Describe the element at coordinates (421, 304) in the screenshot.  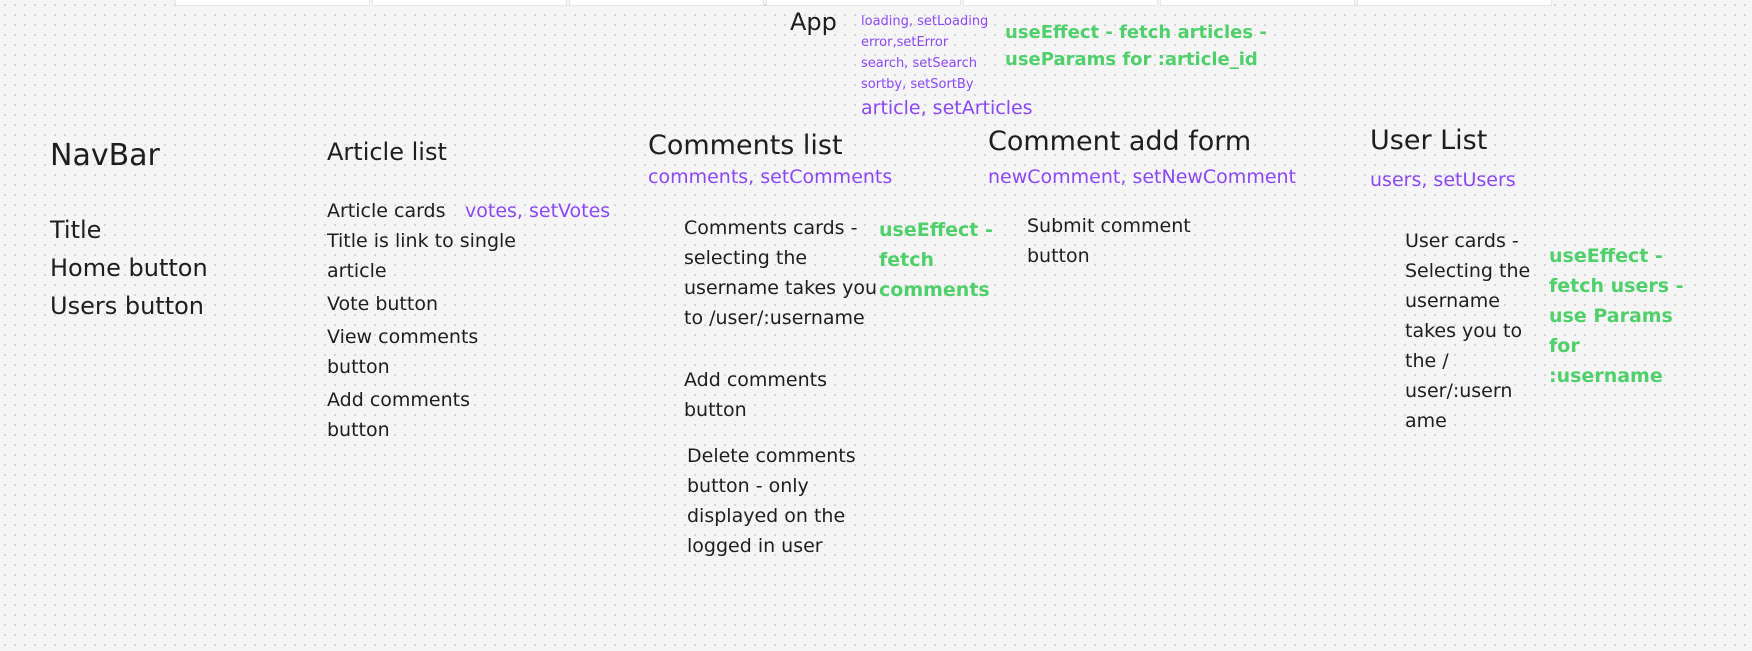
I see `article-vote-button-item: Vote button` at that location.